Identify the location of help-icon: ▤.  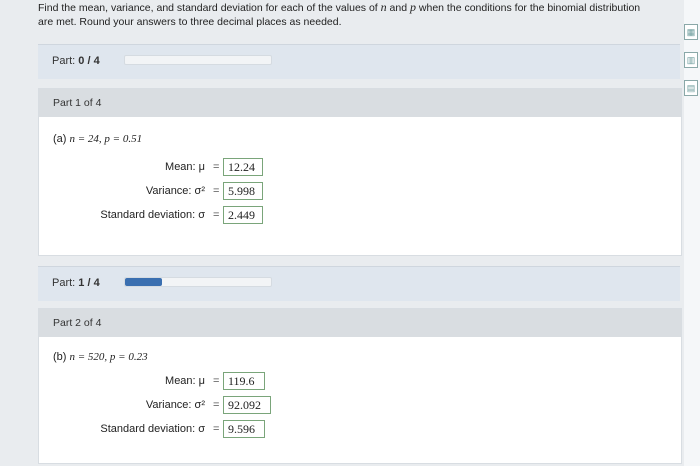
(691, 88).